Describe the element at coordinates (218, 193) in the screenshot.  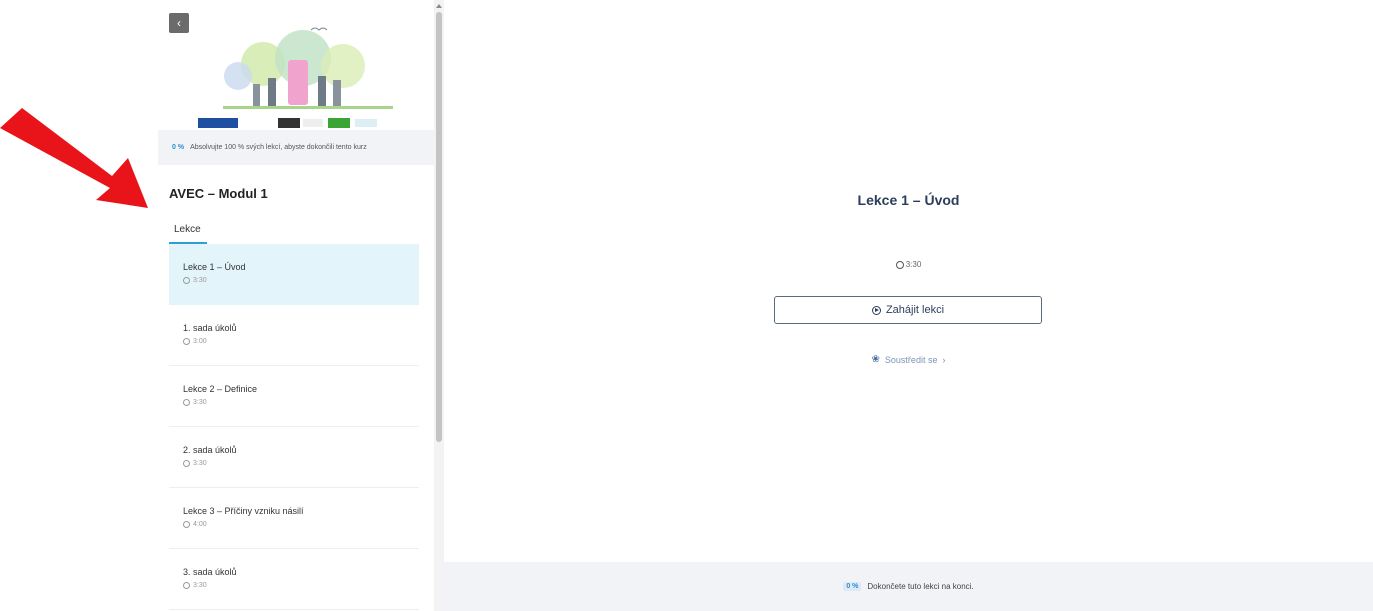
I see `module-title: AVEC – Modul 1` at that location.